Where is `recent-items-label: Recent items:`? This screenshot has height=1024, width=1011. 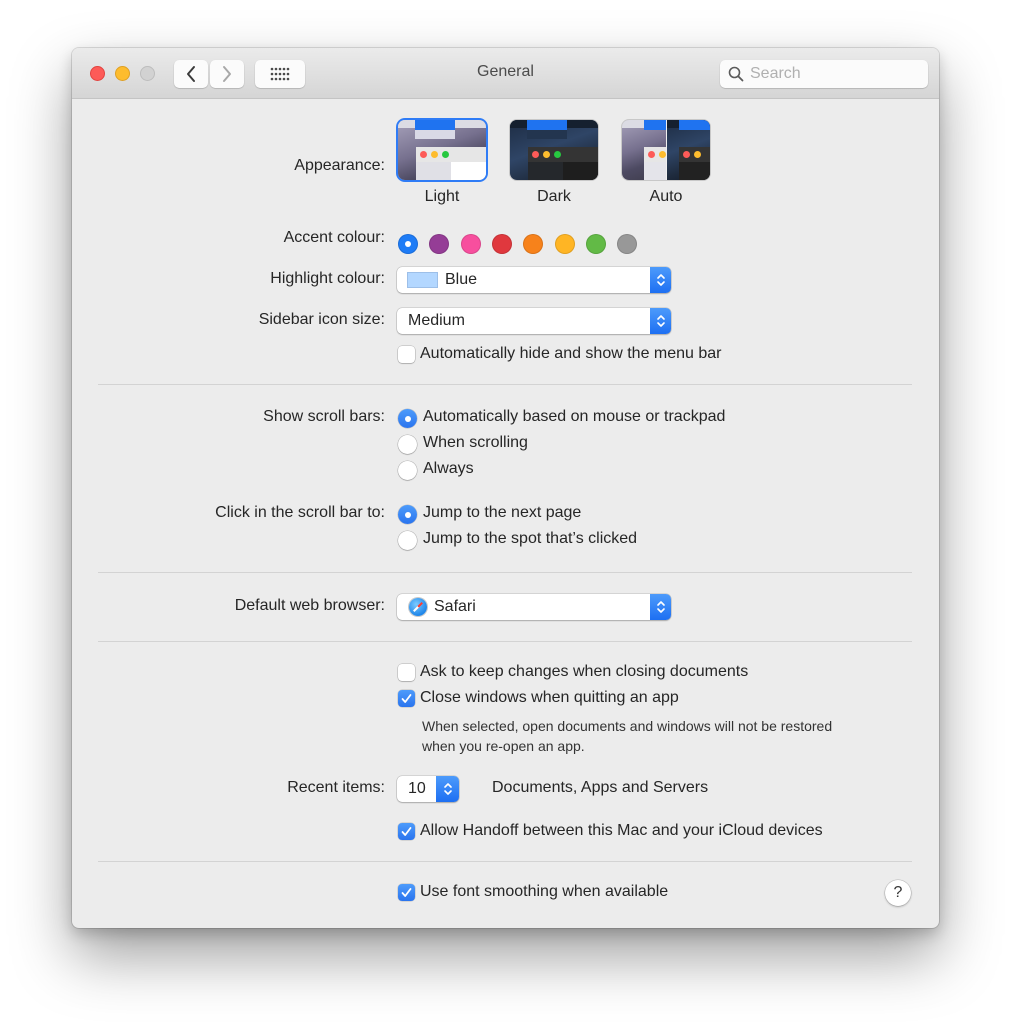 recent-items-label: Recent items: is located at coordinates (336, 787).